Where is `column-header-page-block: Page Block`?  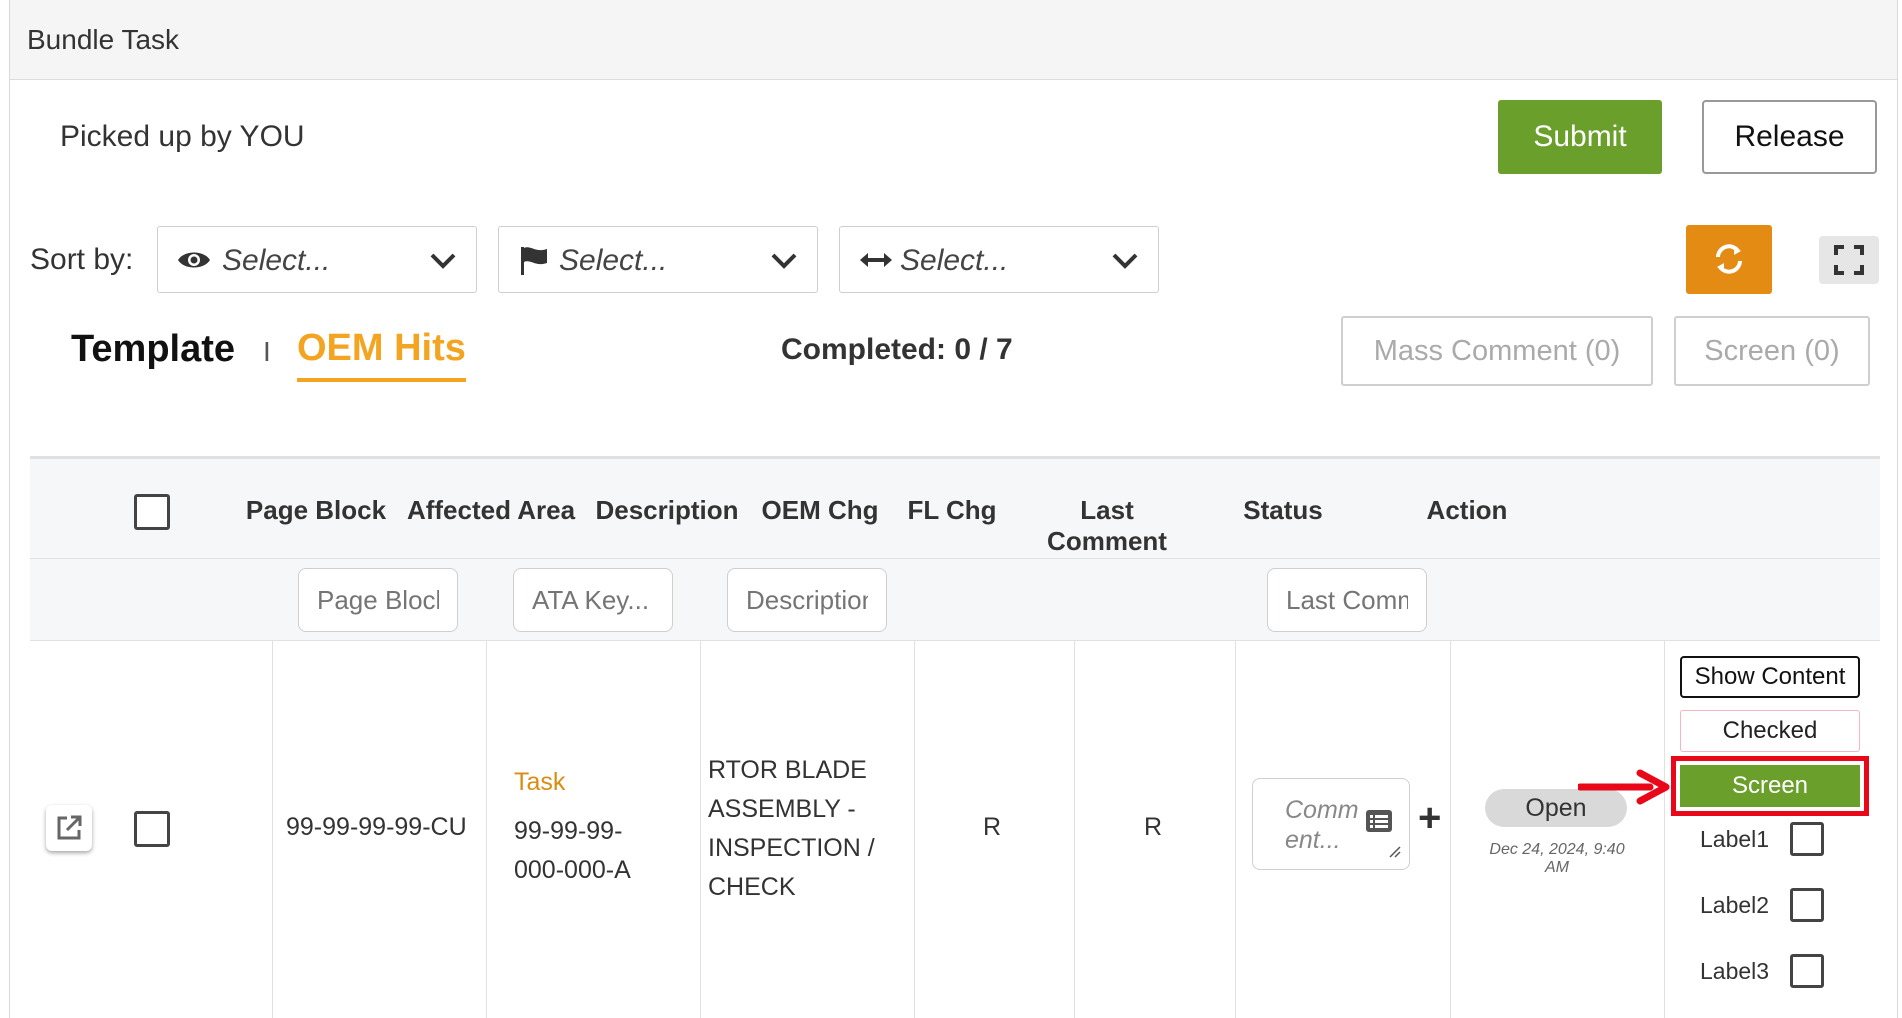 column-header-page-block: Page Block is located at coordinates (316, 510).